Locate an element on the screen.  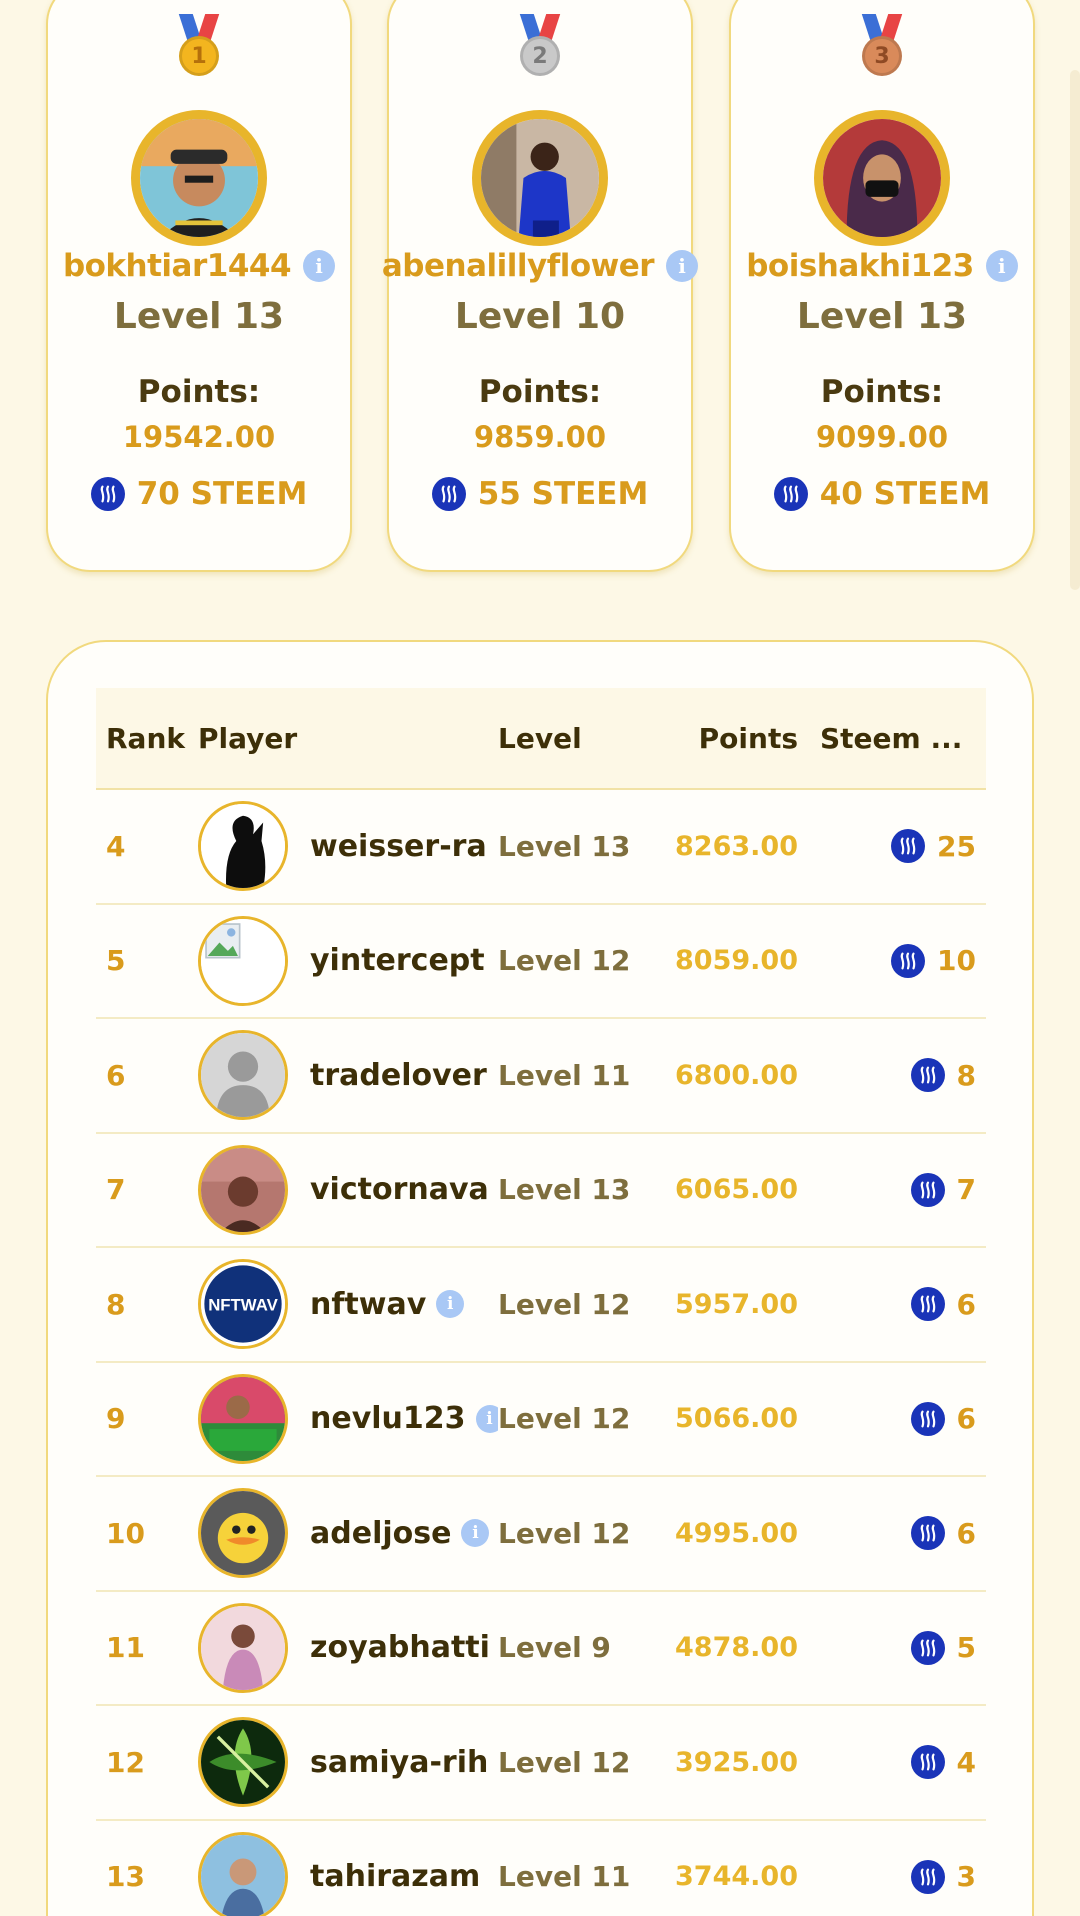
row-player-name: adeljose i is located at coordinates (400, 1533).